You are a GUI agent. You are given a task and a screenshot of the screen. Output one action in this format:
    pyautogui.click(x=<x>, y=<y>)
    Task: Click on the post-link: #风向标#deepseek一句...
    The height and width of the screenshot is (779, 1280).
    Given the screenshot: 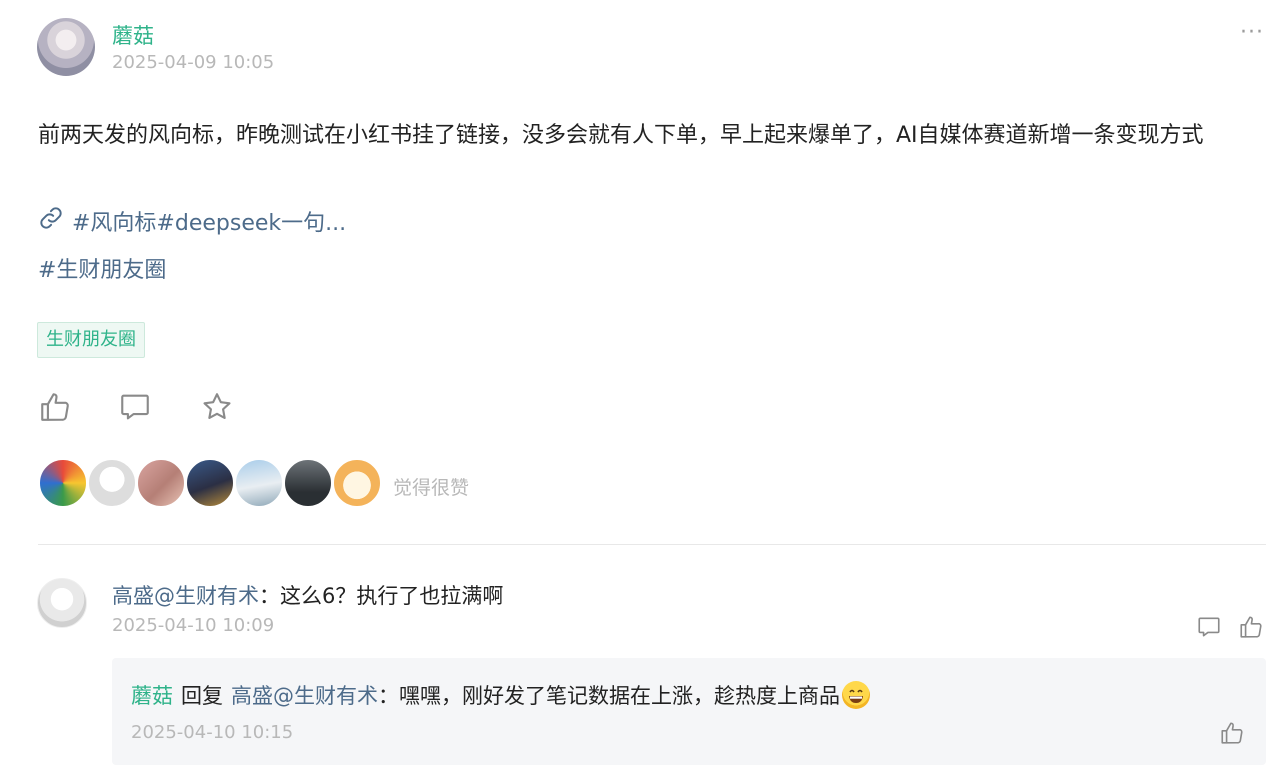 What is the action you would take?
    pyautogui.click(x=192, y=221)
    